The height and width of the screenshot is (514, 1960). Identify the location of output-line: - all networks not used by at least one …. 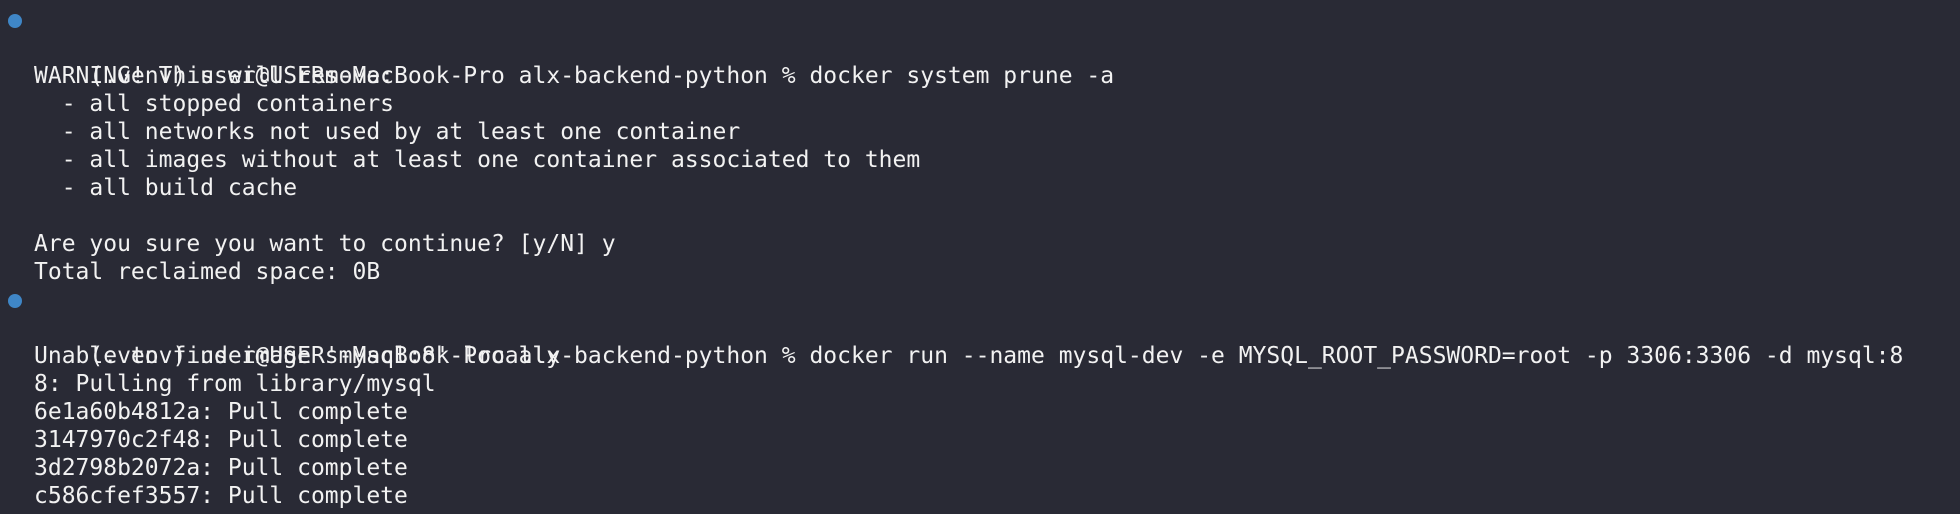
(387, 132).